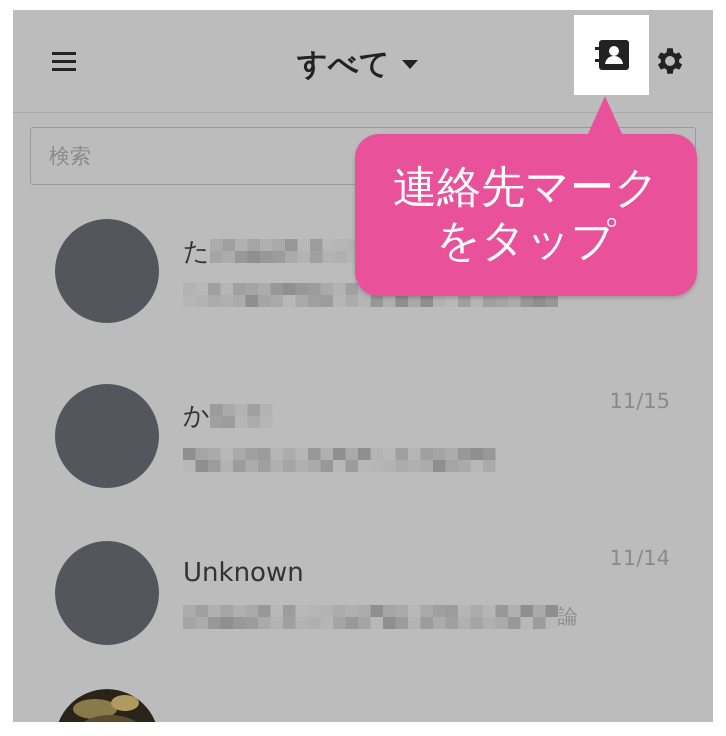  I want to click on contact-name: た, so click(196, 252).